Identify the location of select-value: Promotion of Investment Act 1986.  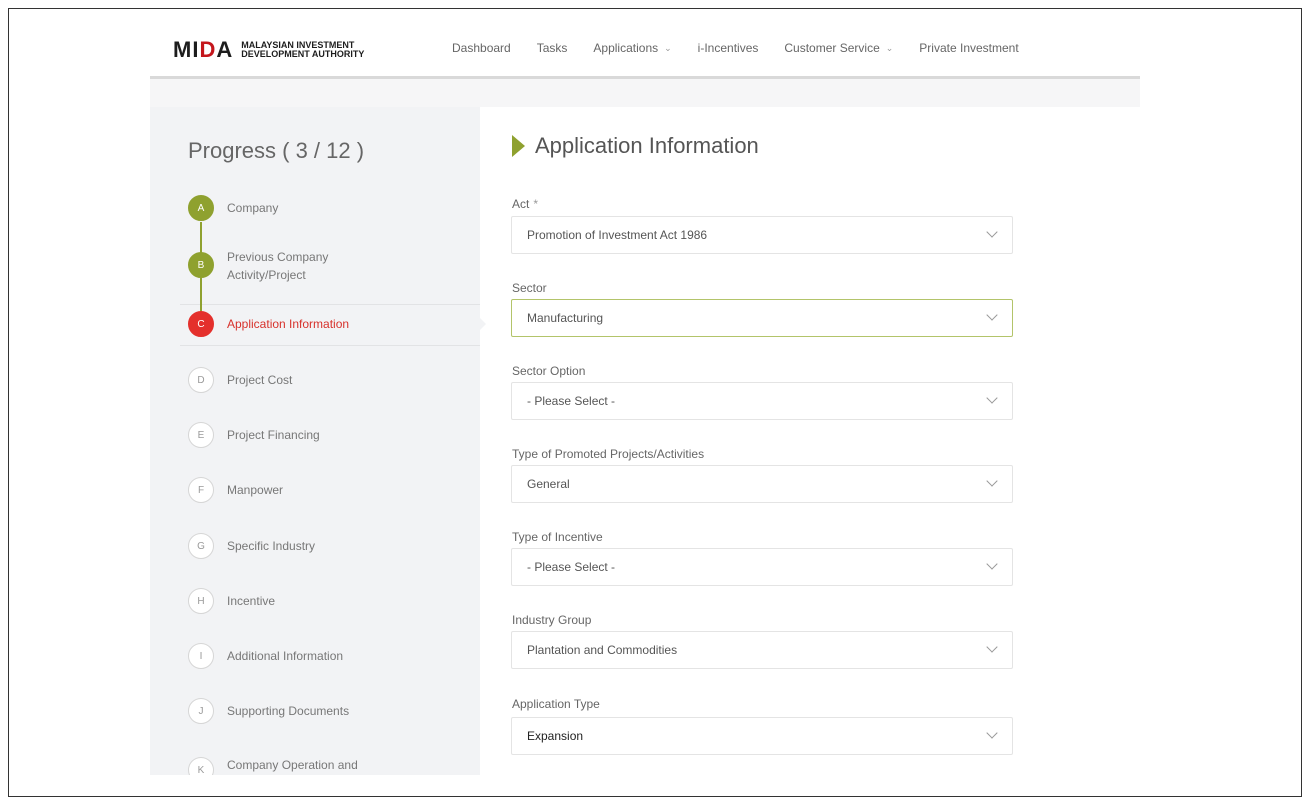
(617, 235).